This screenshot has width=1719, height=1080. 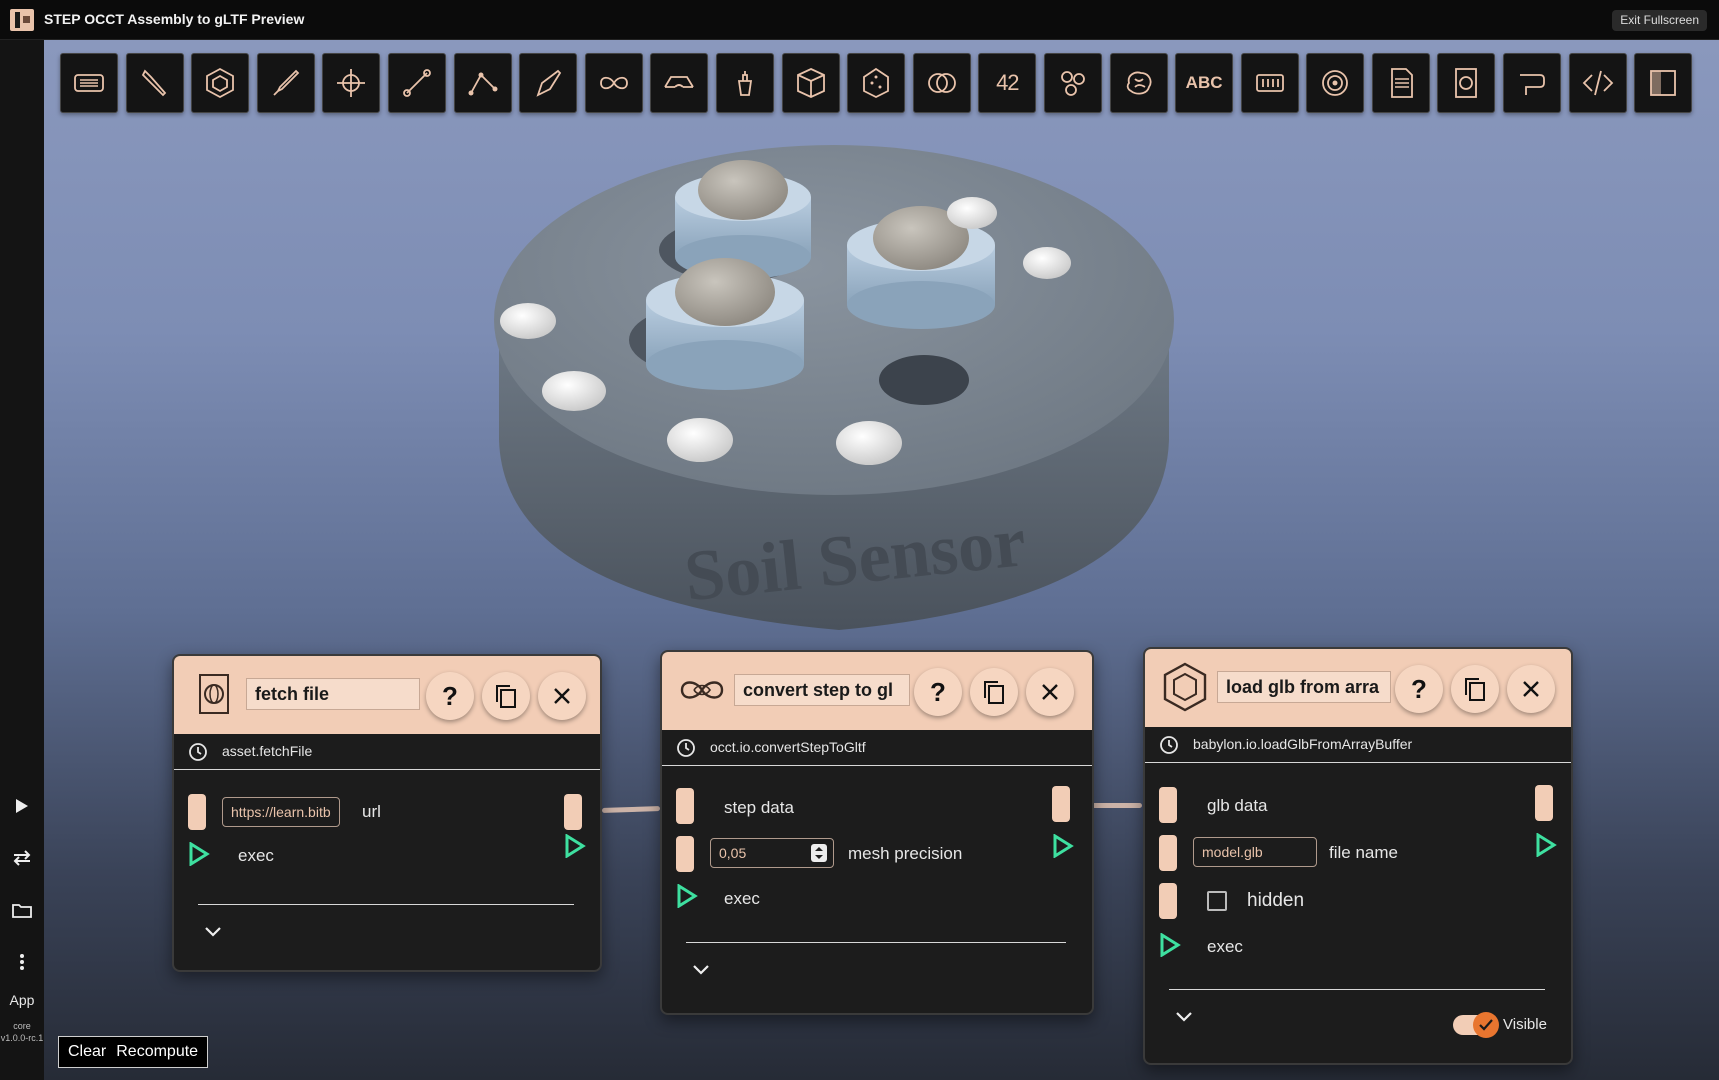 What do you see at coordinates (1663, 83) in the screenshot?
I see `panel-icon` at bounding box center [1663, 83].